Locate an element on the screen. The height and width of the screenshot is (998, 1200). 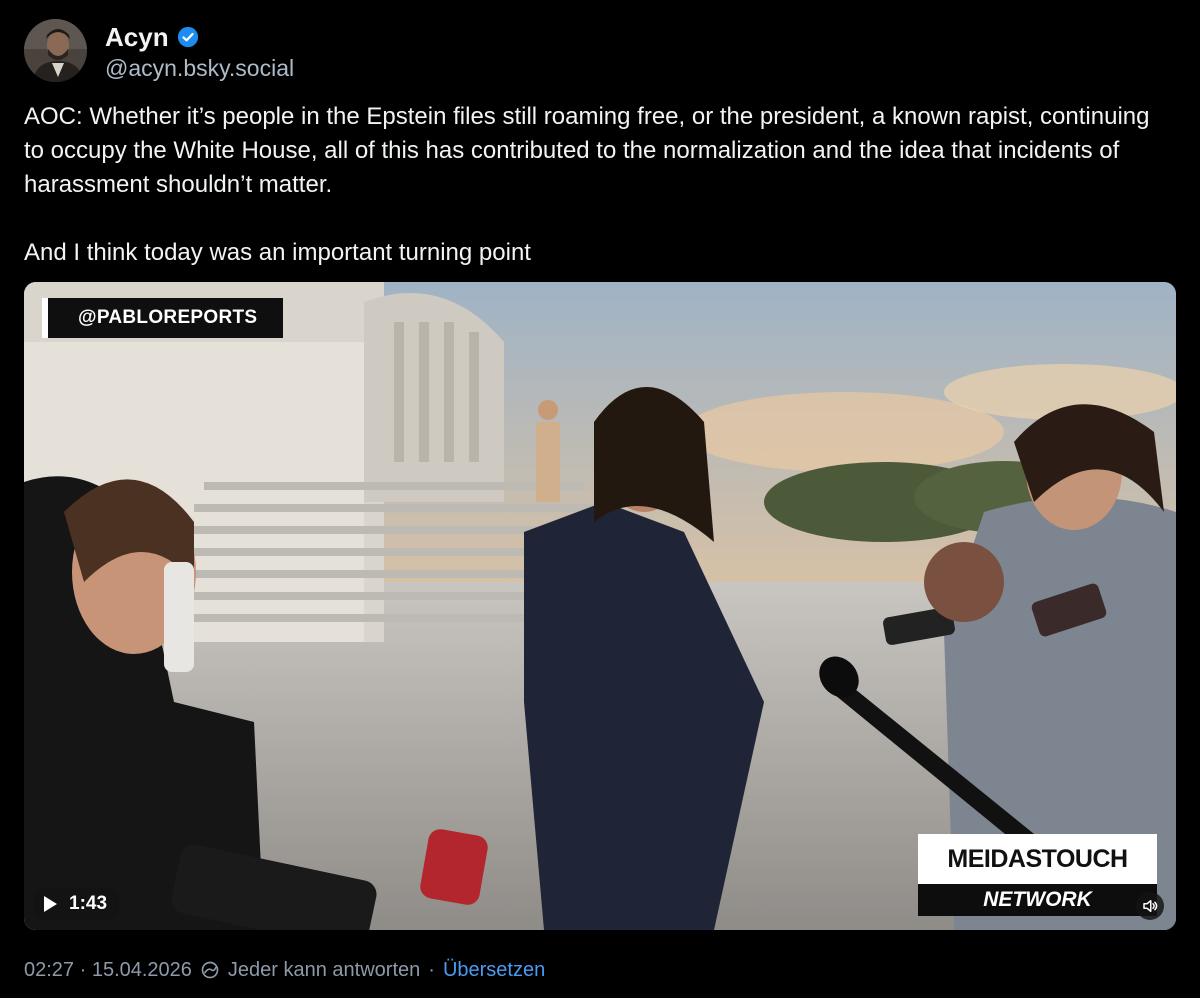
avatar-photo-icon is located at coordinates (55, 50).